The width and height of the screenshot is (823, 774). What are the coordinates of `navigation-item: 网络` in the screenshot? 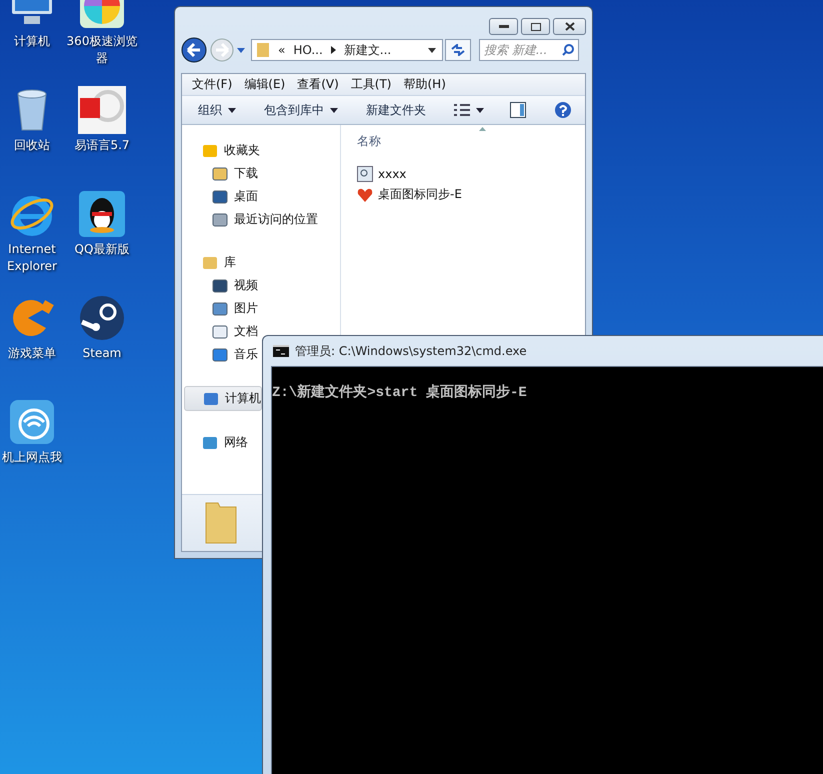 It's located at (215, 442).